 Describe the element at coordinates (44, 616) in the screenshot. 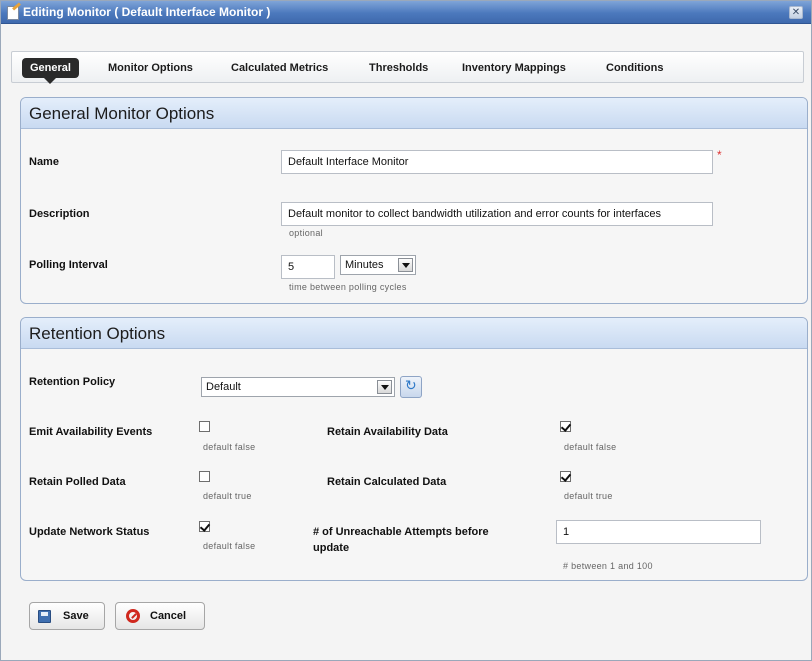

I see `save-icon` at that location.